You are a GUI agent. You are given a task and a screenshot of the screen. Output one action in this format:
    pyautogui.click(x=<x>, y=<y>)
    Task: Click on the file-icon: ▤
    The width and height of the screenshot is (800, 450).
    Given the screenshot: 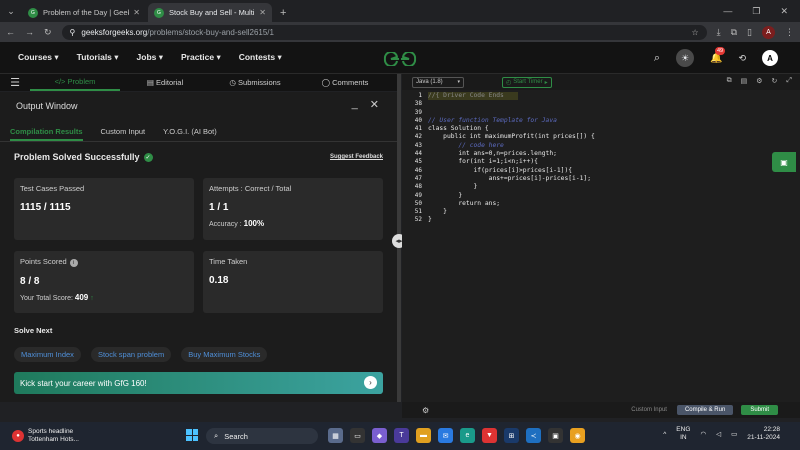 What is the action you would take?
    pyautogui.click(x=744, y=81)
    